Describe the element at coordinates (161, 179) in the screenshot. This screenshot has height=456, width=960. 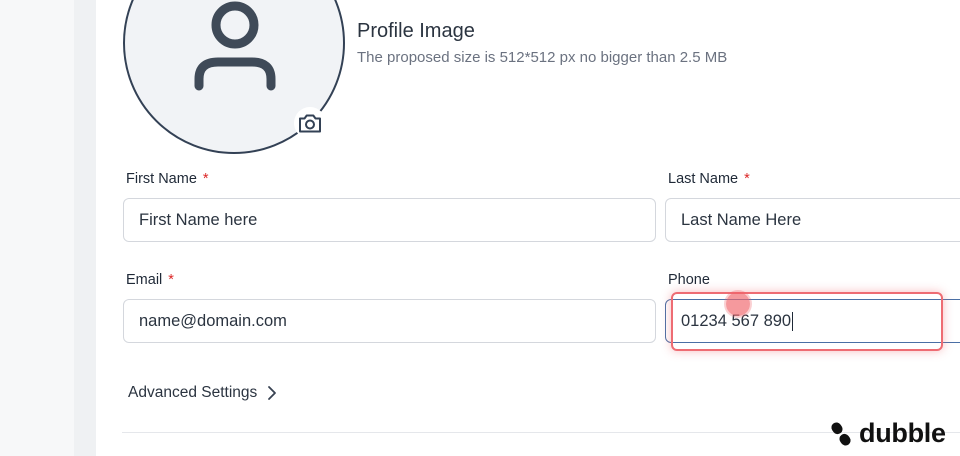
I see `first-name-label-text: First Name` at that location.